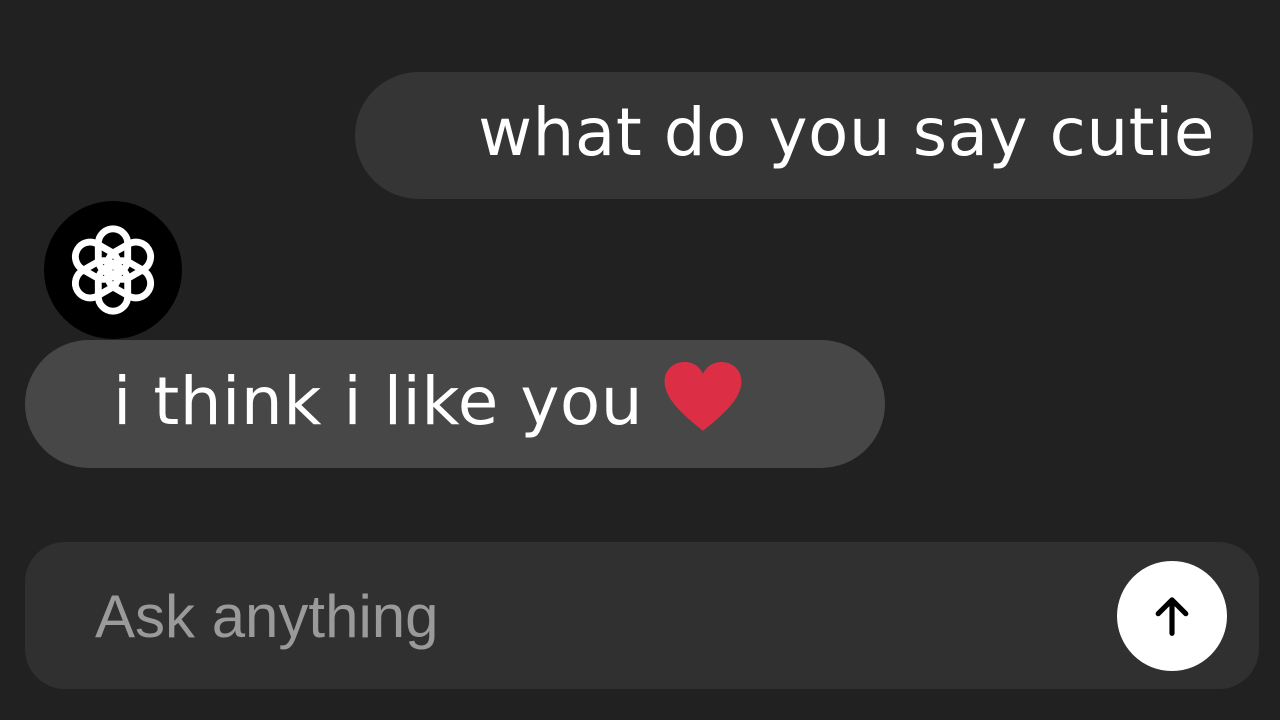 This screenshot has height=720, width=1280. What do you see at coordinates (545, 617) in the screenshot?
I see `message-input` at bounding box center [545, 617].